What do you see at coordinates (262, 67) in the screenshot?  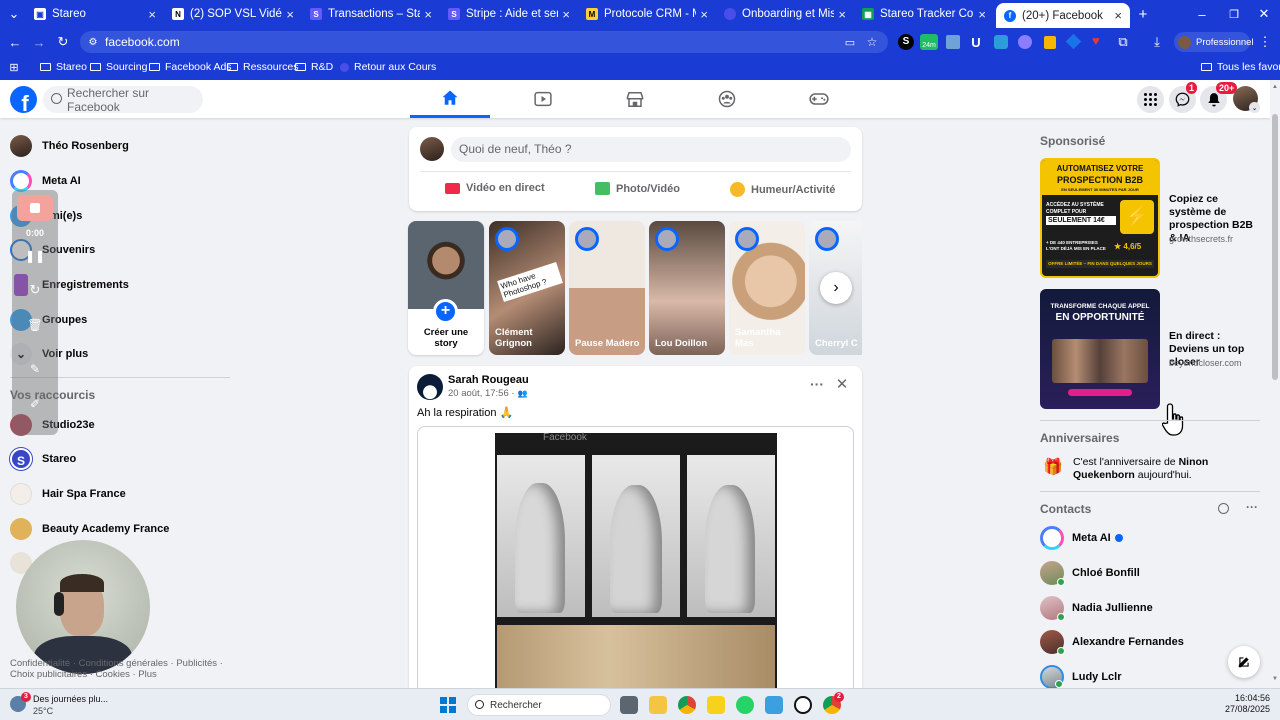 I see `bookmark-ressources: Ressources` at bounding box center [262, 67].